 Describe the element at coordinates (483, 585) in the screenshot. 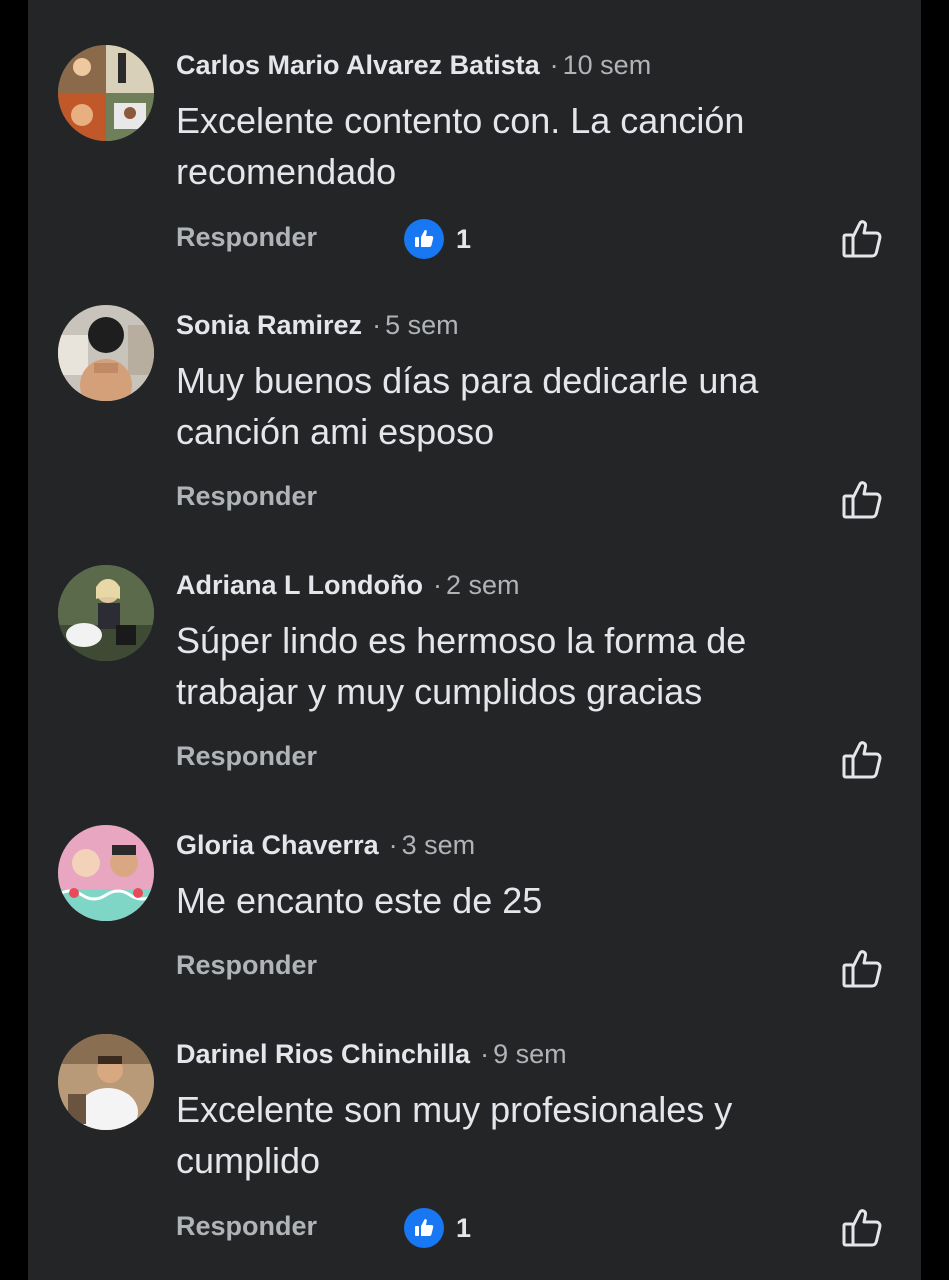

I see `comment-time: 2 sem` at that location.